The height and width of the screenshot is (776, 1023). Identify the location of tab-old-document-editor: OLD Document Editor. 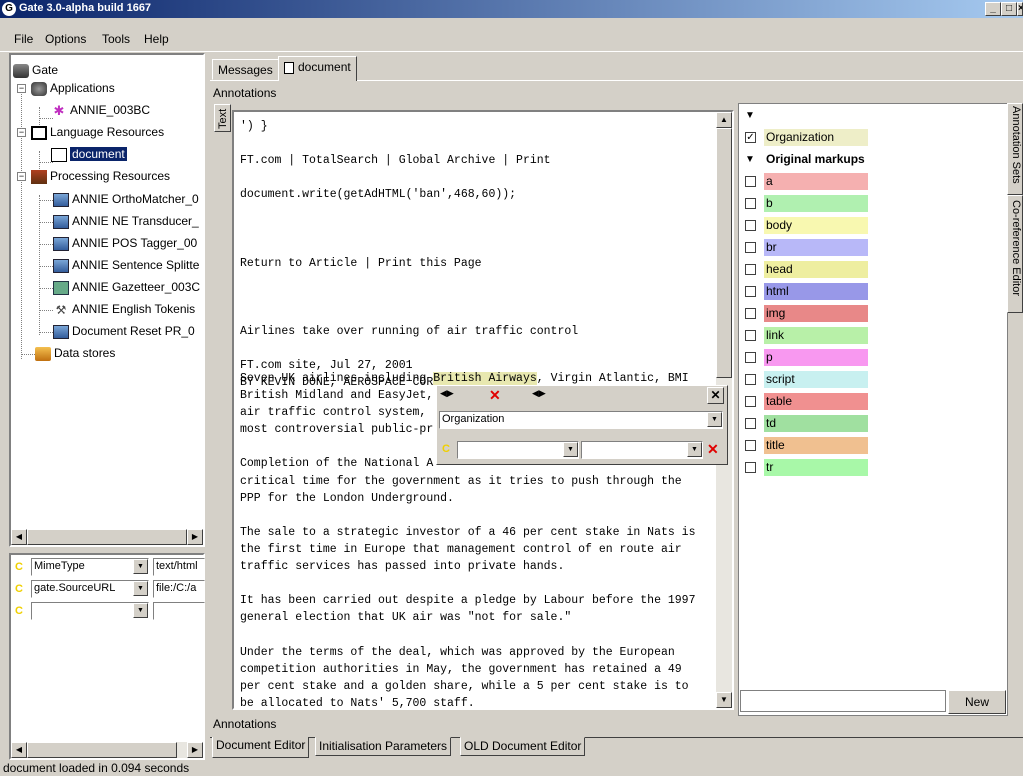
(523, 746).